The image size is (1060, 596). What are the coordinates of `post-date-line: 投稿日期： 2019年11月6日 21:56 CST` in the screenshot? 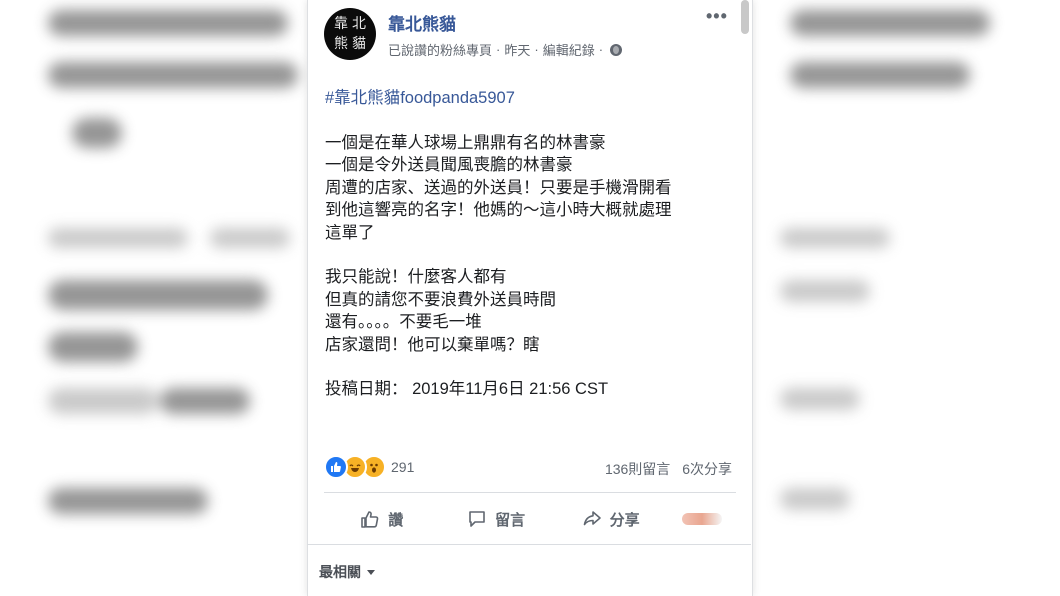 It's located at (467, 389).